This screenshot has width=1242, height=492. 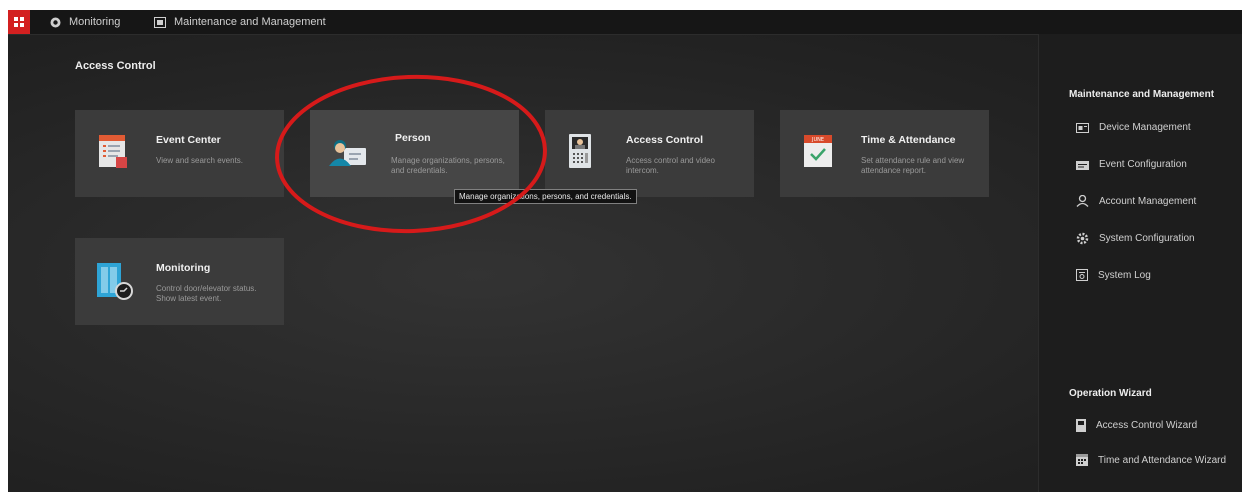 I want to click on card-title: Time & Attendance, so click(x=908, y=140).